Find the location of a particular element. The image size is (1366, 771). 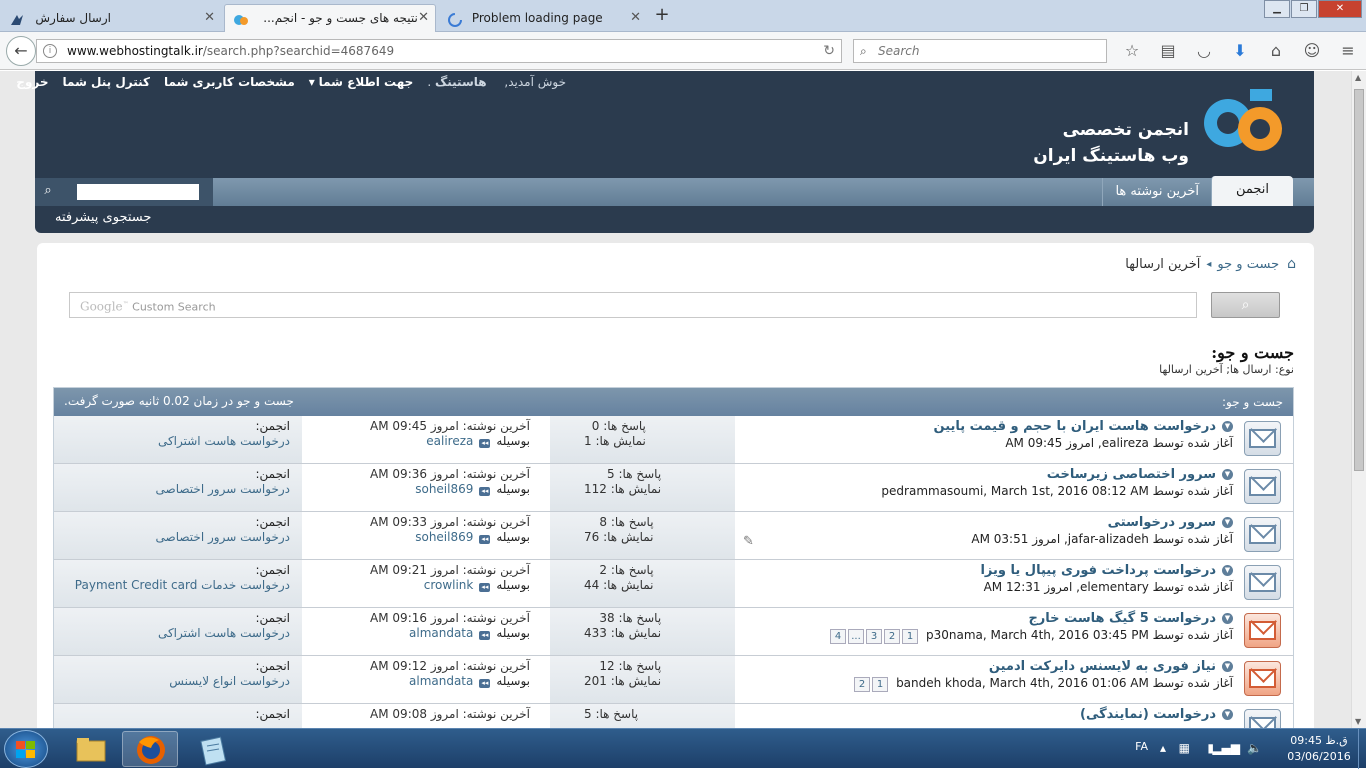

minimize-button: ▁ is located at coordinates (1277, 9).